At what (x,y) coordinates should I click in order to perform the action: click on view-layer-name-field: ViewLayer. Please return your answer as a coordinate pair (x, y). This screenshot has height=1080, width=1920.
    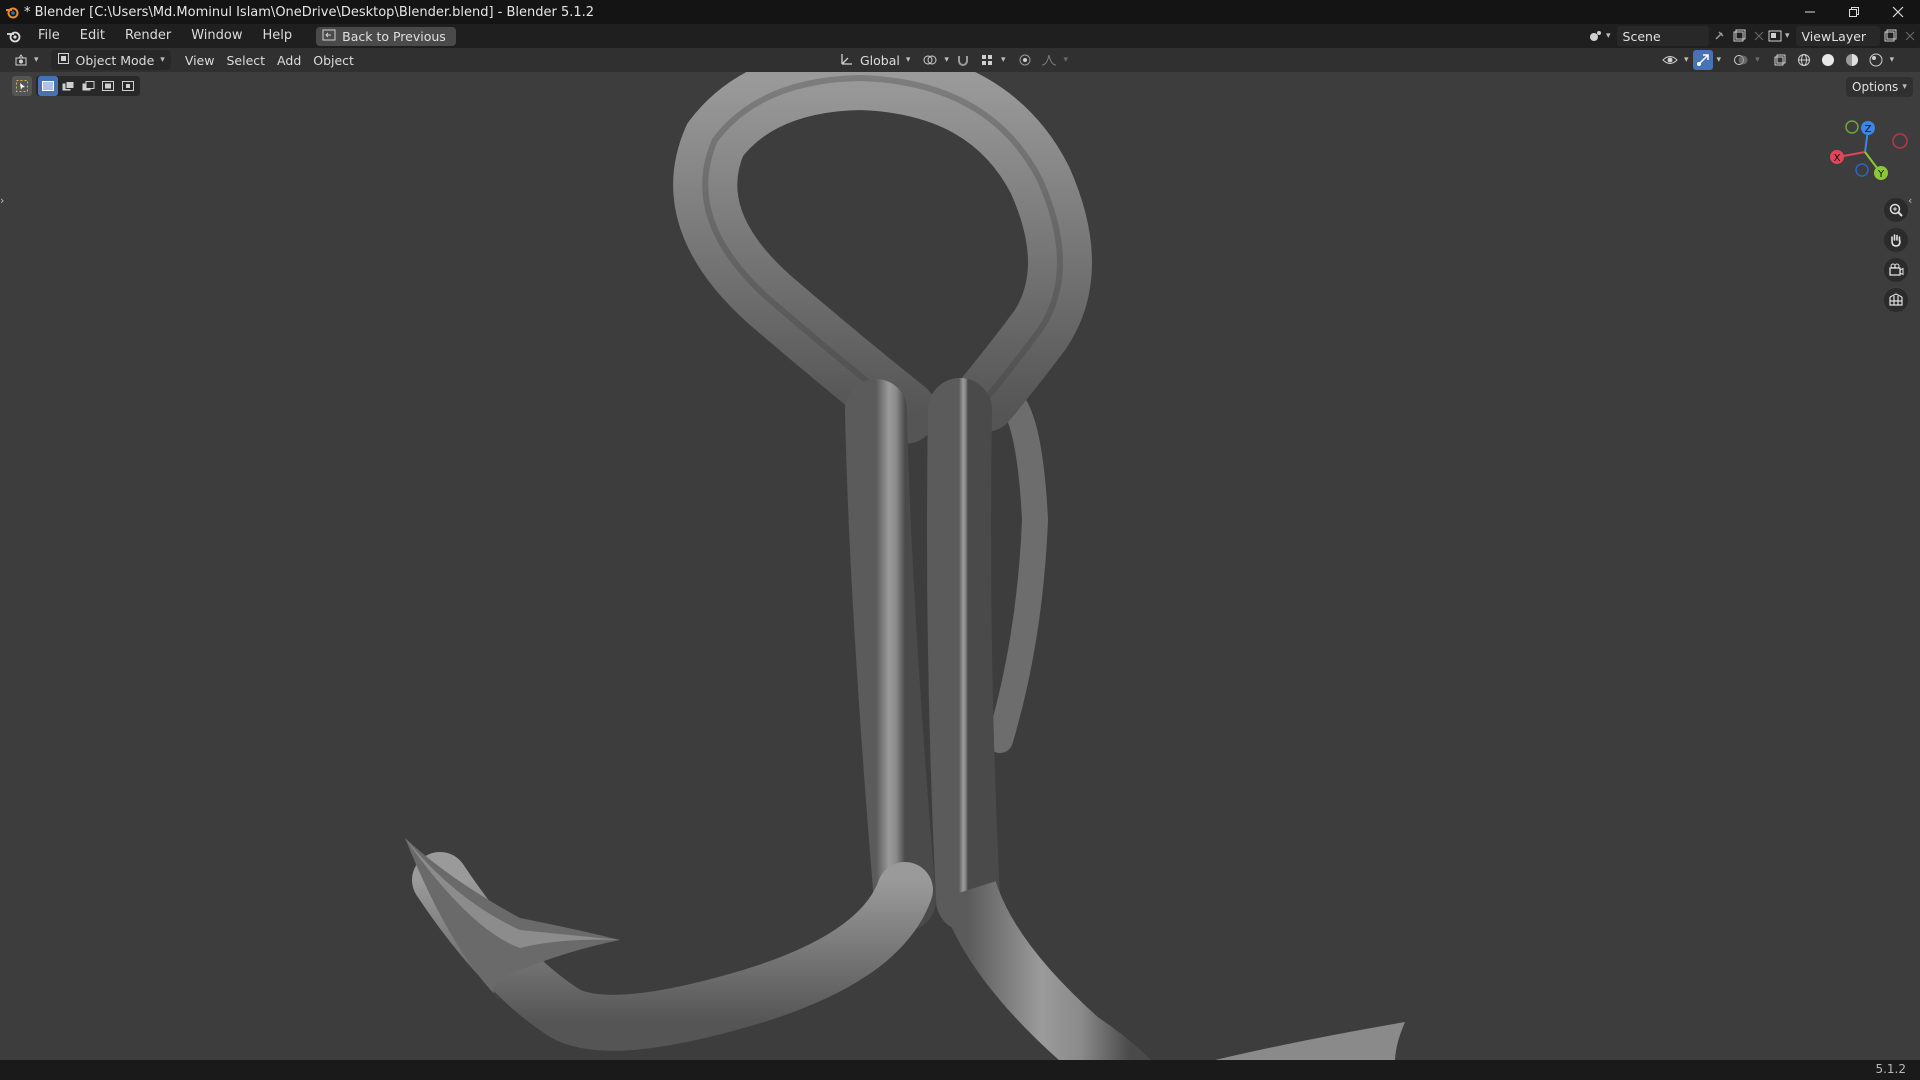
    Looking at the image, I should click on (1837, 36).